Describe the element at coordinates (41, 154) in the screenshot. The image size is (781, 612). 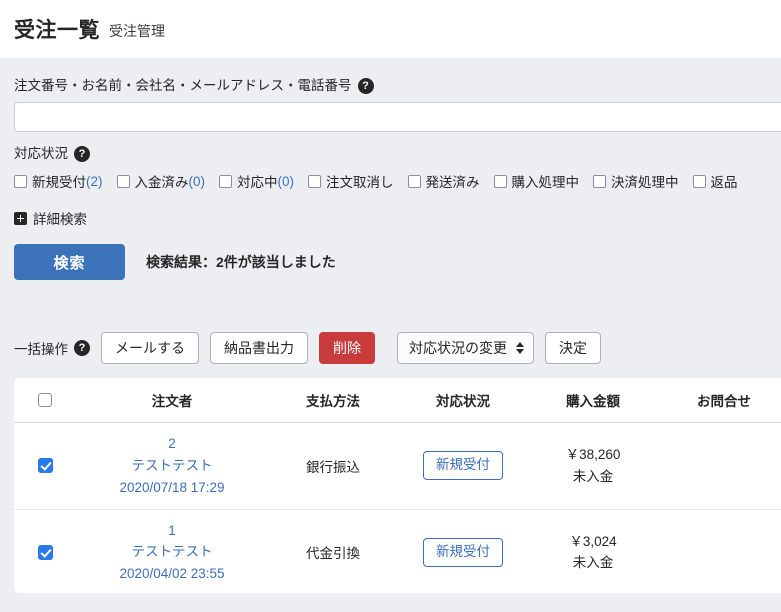
I see `status-label-text: 対応状況` at that location.